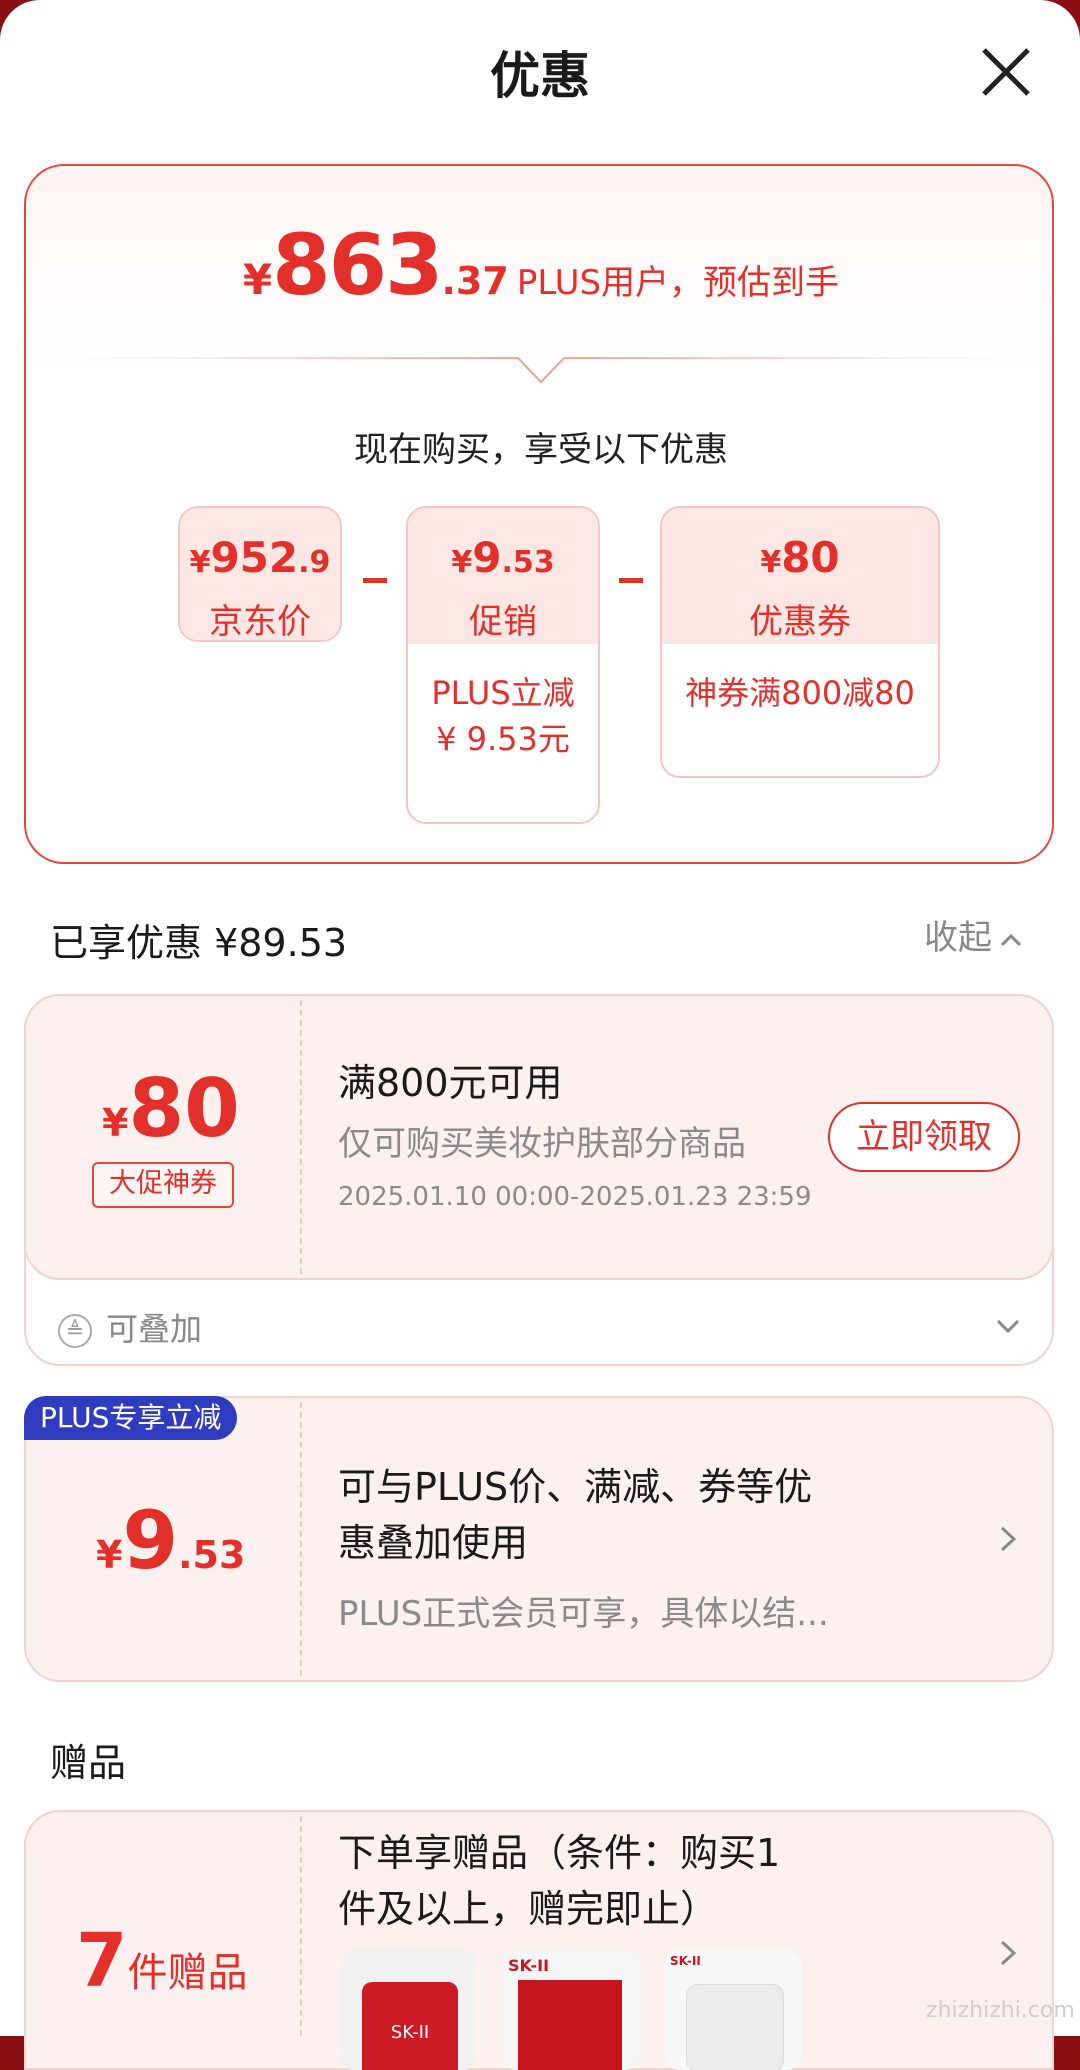 The width and height of the screenshot is (1080, 2070). Describe the element at coordinates (212, 1555) in the screenshot. I see `plus-decimal: .53` at that location.